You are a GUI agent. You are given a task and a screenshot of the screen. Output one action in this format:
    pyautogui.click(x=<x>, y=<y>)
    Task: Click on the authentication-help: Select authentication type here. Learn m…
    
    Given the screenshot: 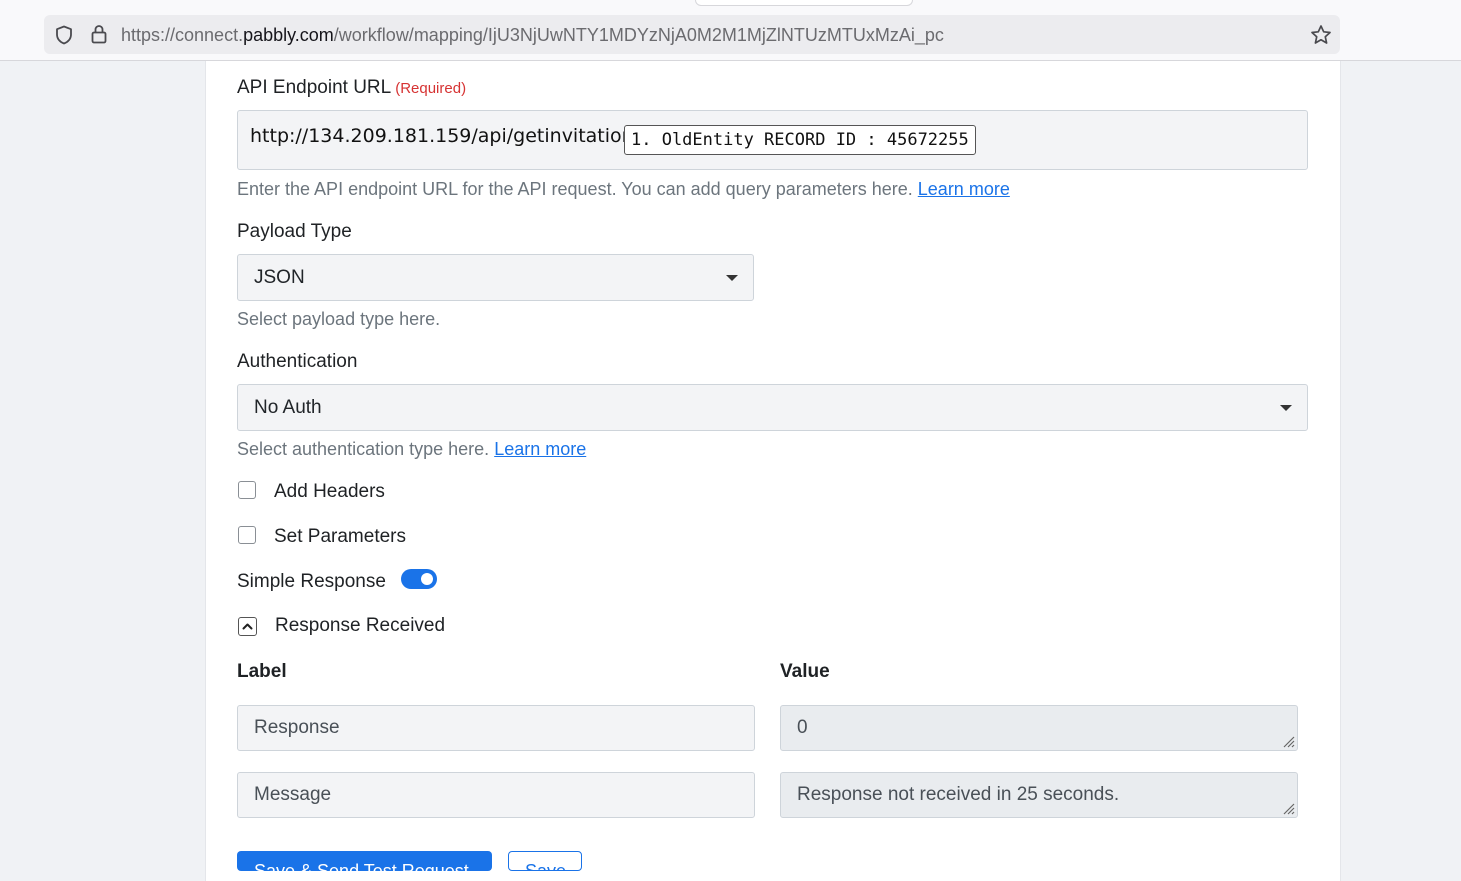 What is the action you would take?
    pyautogui.click(x=411, y=449)
    